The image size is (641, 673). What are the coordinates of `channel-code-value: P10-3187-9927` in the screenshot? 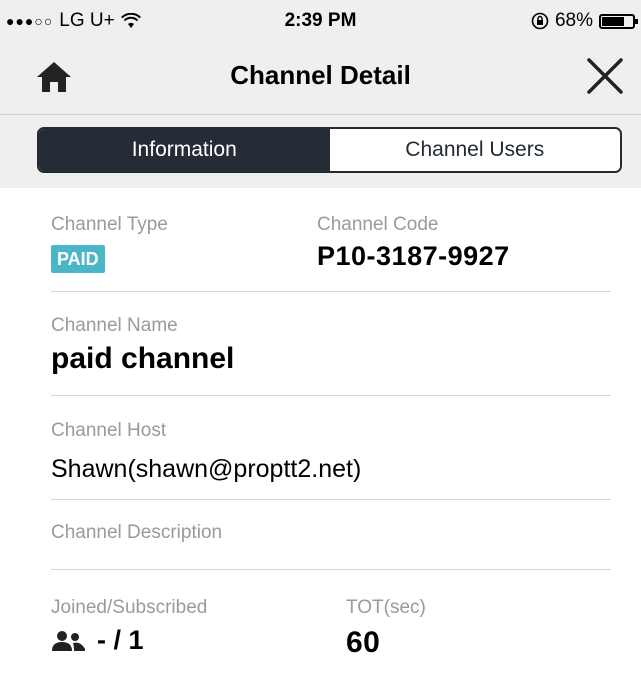 It's located at (413, 256).